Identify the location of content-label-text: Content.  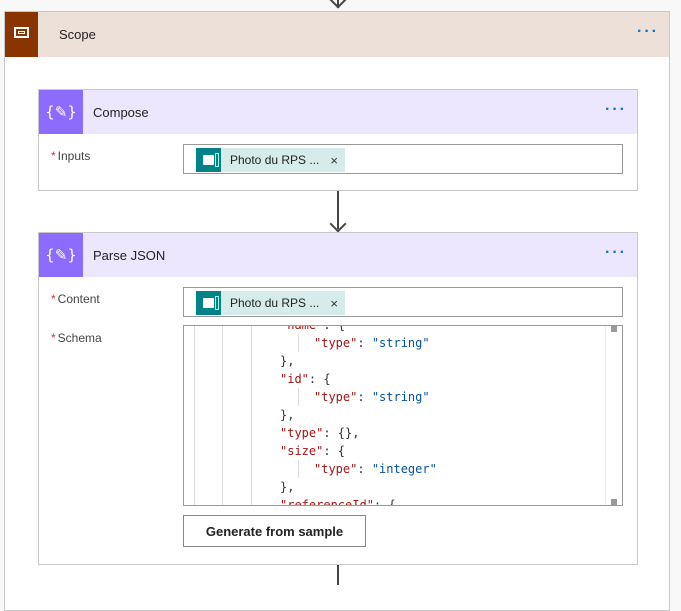
(78, 299).